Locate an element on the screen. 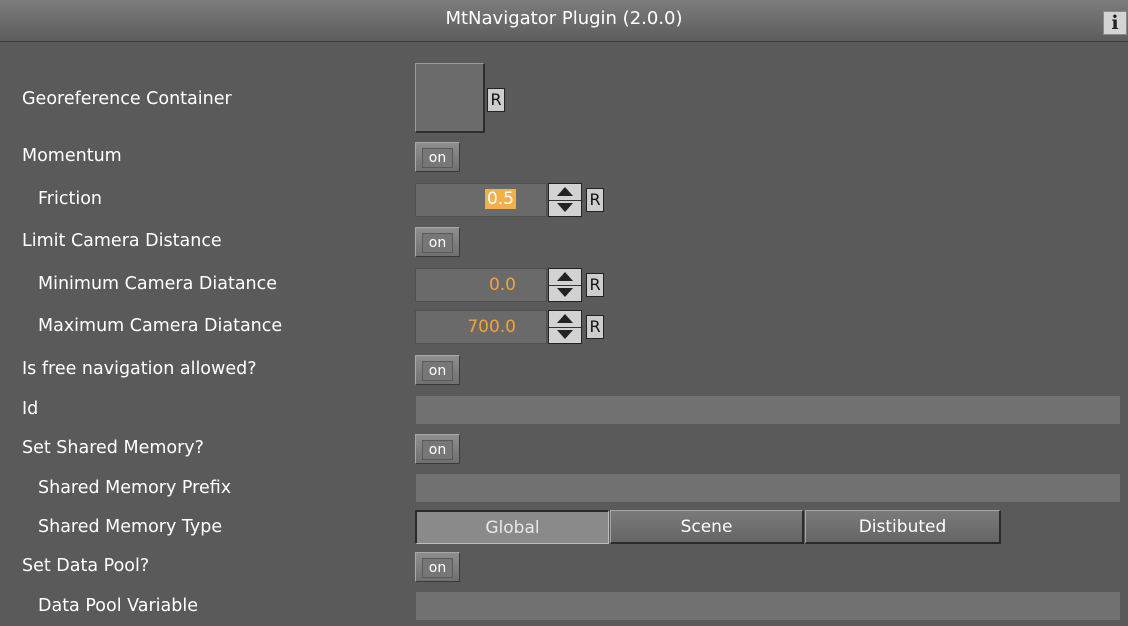 This screenshot has width=1128, height=626. limit-camera-distance-label: Limit Camera Distance is located at coordinates (122, 241).